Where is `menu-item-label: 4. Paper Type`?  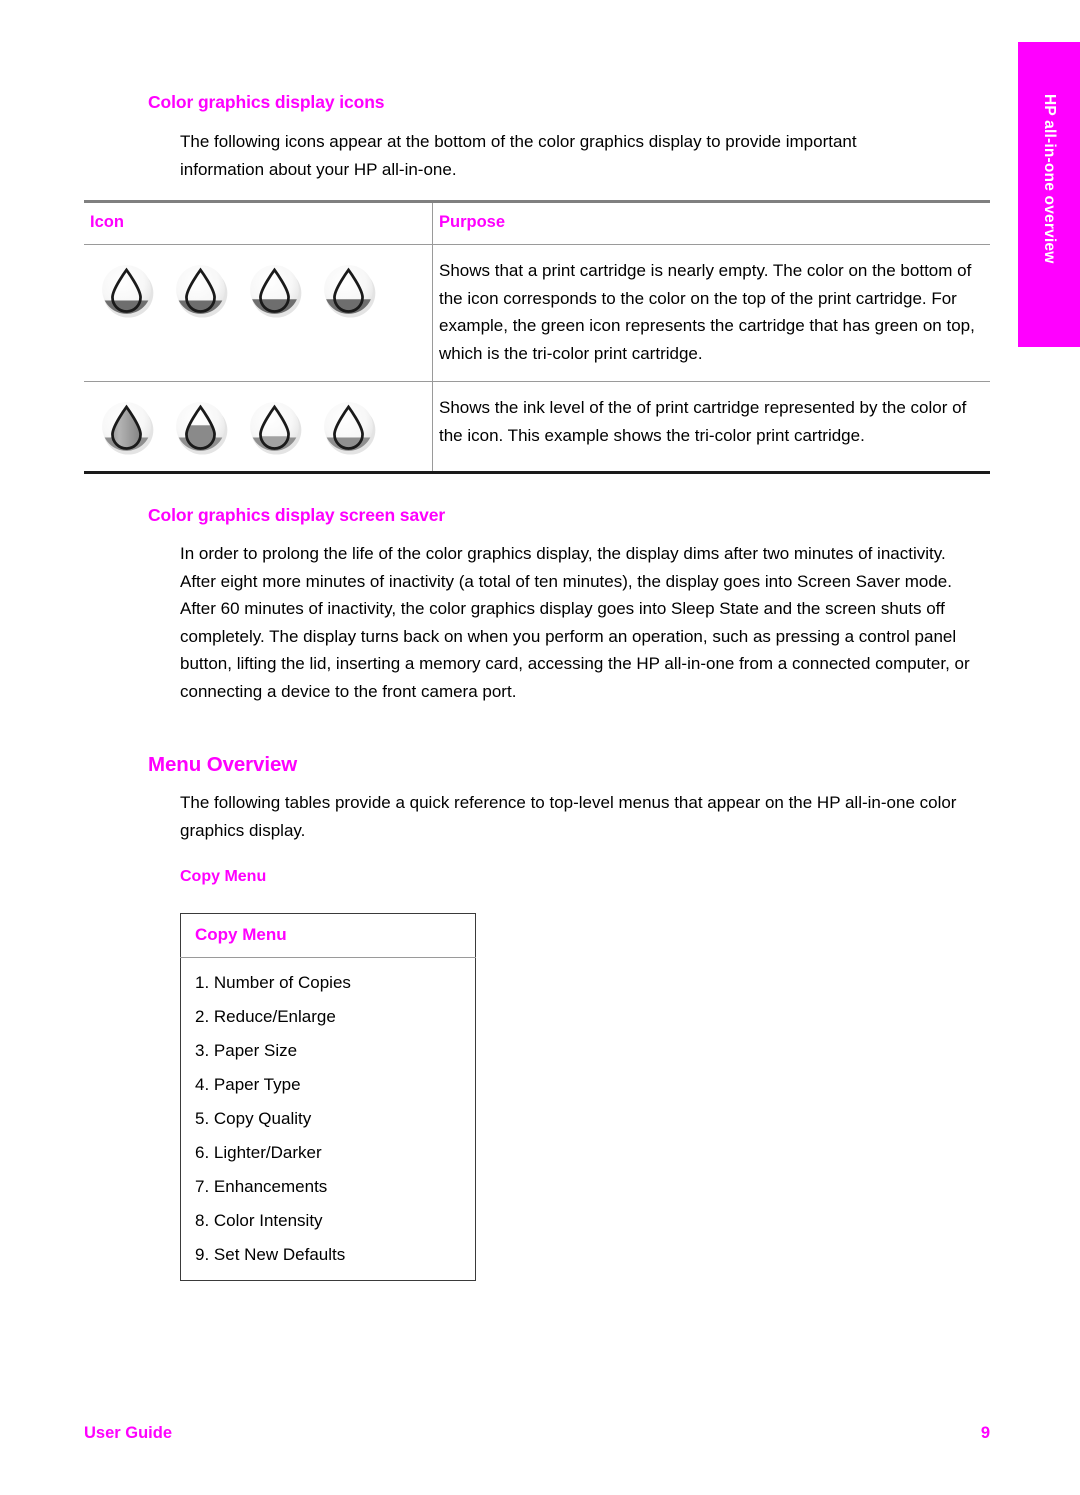 menu-item-label: 4. Paper Type is located at coordinates (248, 1084).